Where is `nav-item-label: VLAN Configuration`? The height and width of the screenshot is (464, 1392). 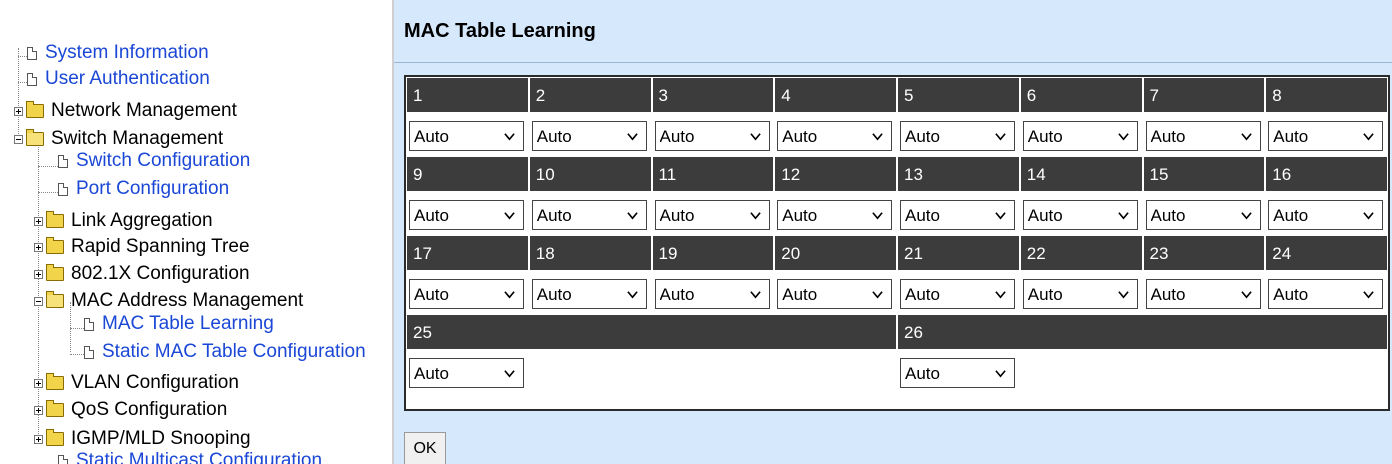 nav-item-label: VLAN Configuration is located at coordinates (155, 383).